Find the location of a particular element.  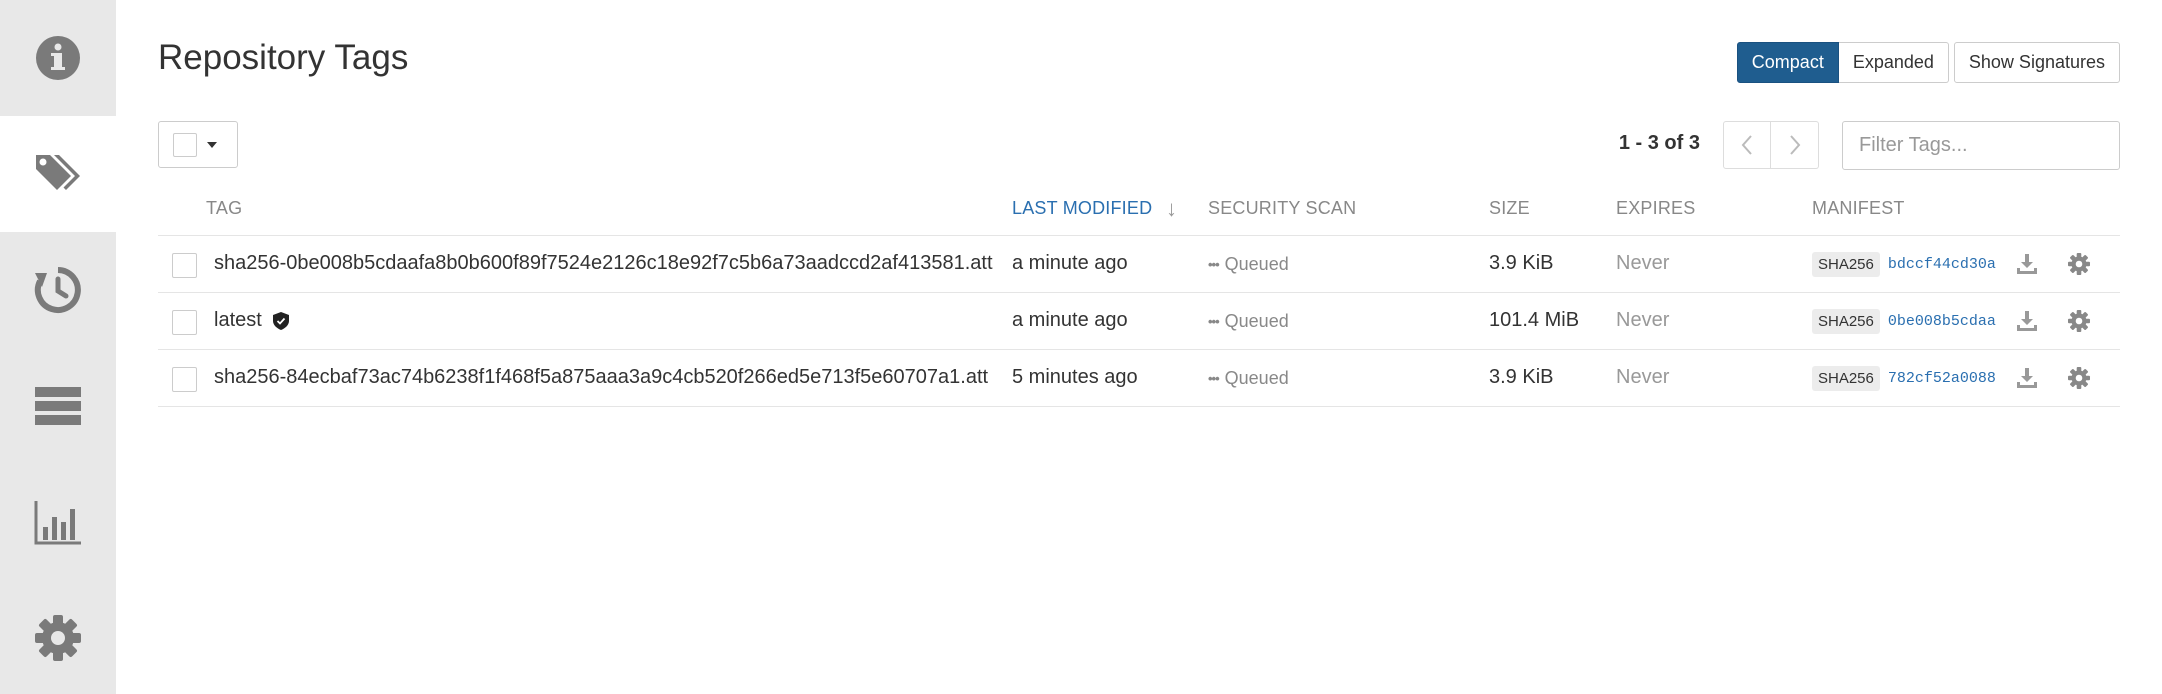

page-title: Repository Tags is located at coordinates (283, 57).